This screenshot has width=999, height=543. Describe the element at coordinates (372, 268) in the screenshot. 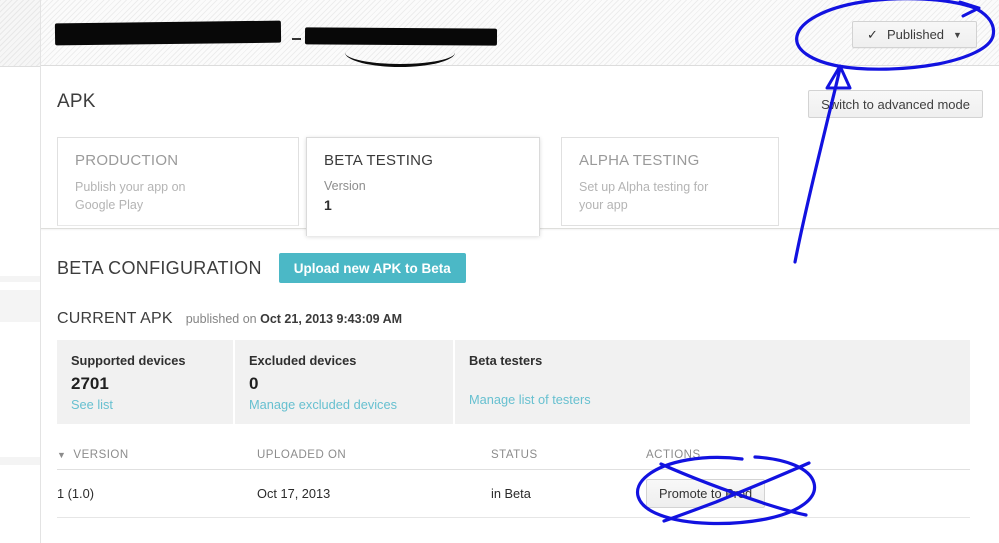

I see `upload-new-apk-to-beta-button: Upload new APK to Beta` at that location.